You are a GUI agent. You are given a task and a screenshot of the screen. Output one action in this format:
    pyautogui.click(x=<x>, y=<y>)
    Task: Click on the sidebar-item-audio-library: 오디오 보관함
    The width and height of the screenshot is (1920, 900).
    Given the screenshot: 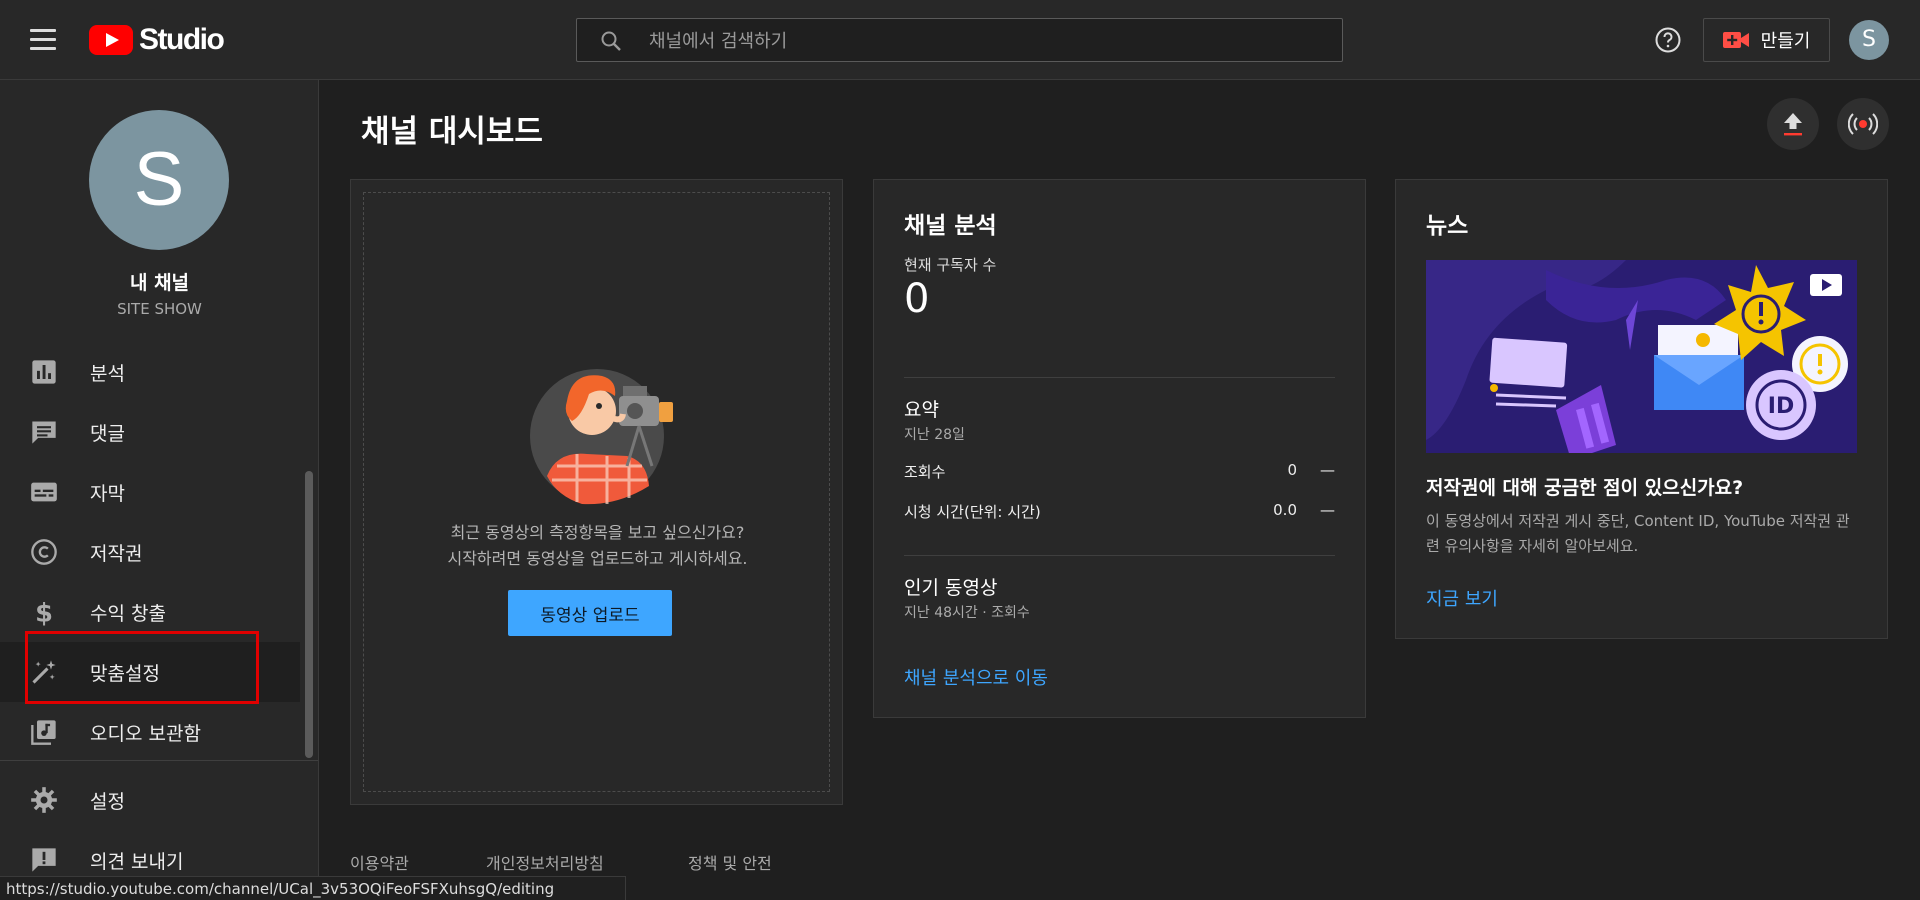 What is the action you would take?
    pyautogui.click(x=150, y=732)
    